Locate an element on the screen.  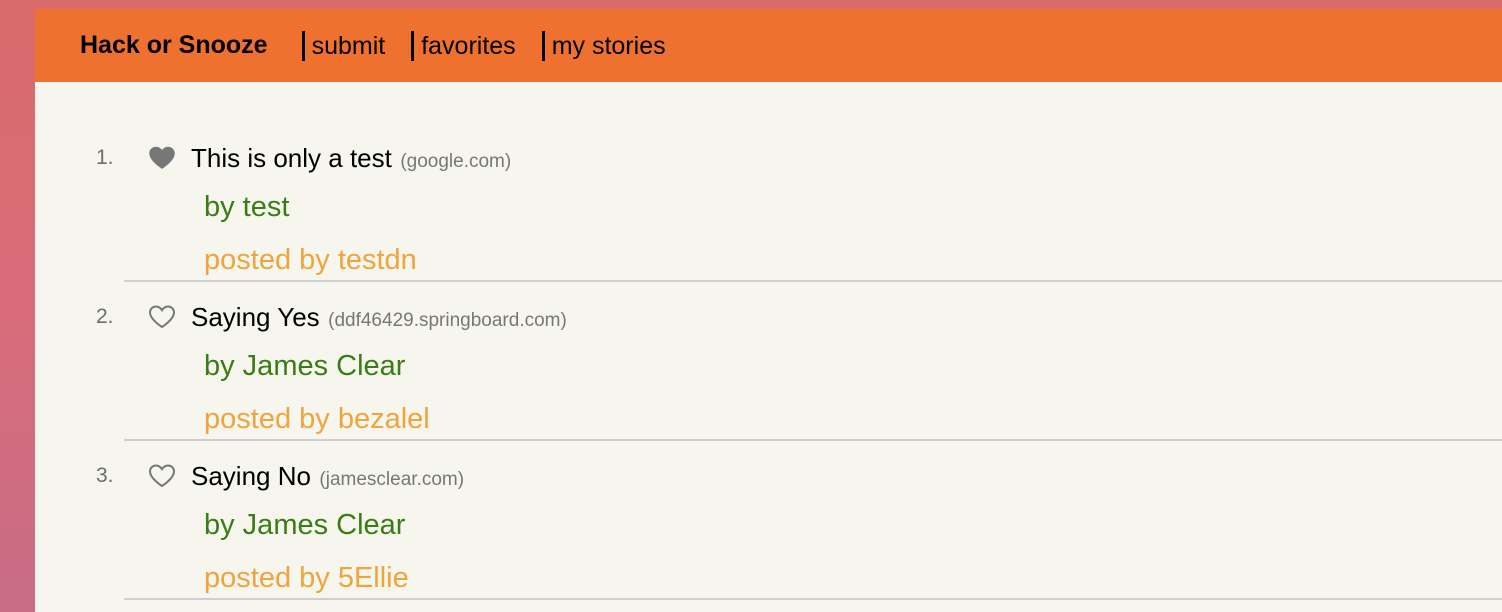
story-author: by test is located at coordinates (247, 207).